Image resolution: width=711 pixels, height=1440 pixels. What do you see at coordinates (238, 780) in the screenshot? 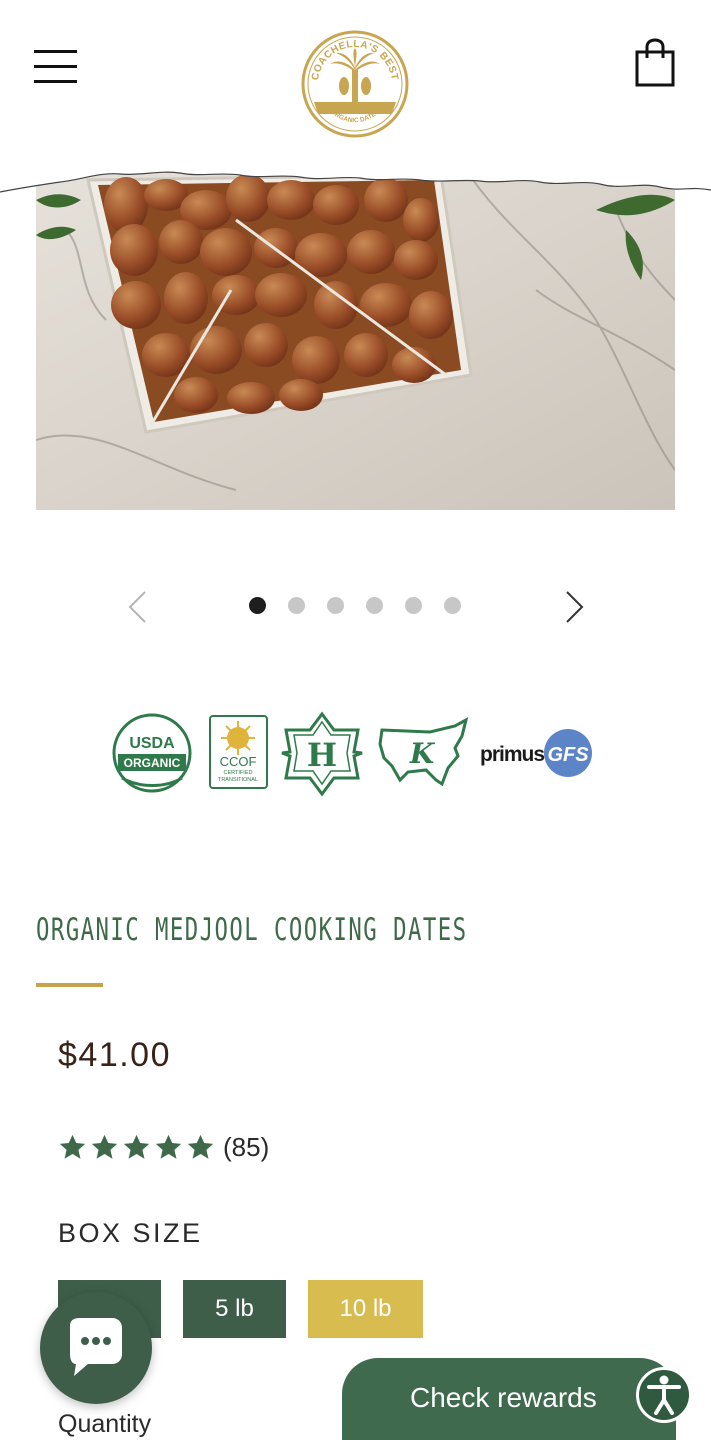
I see `svg-text: TRANSITIONAL` at bounding box center [238, 780].